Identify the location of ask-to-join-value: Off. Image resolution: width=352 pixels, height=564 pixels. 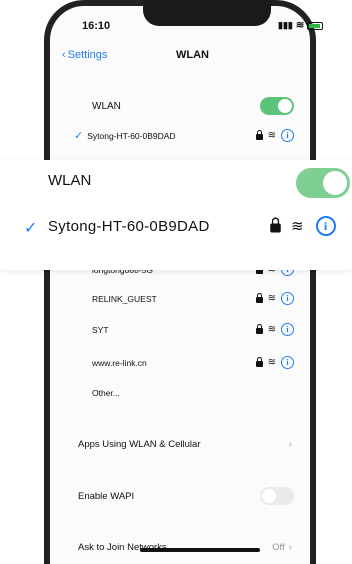
(278, 547).